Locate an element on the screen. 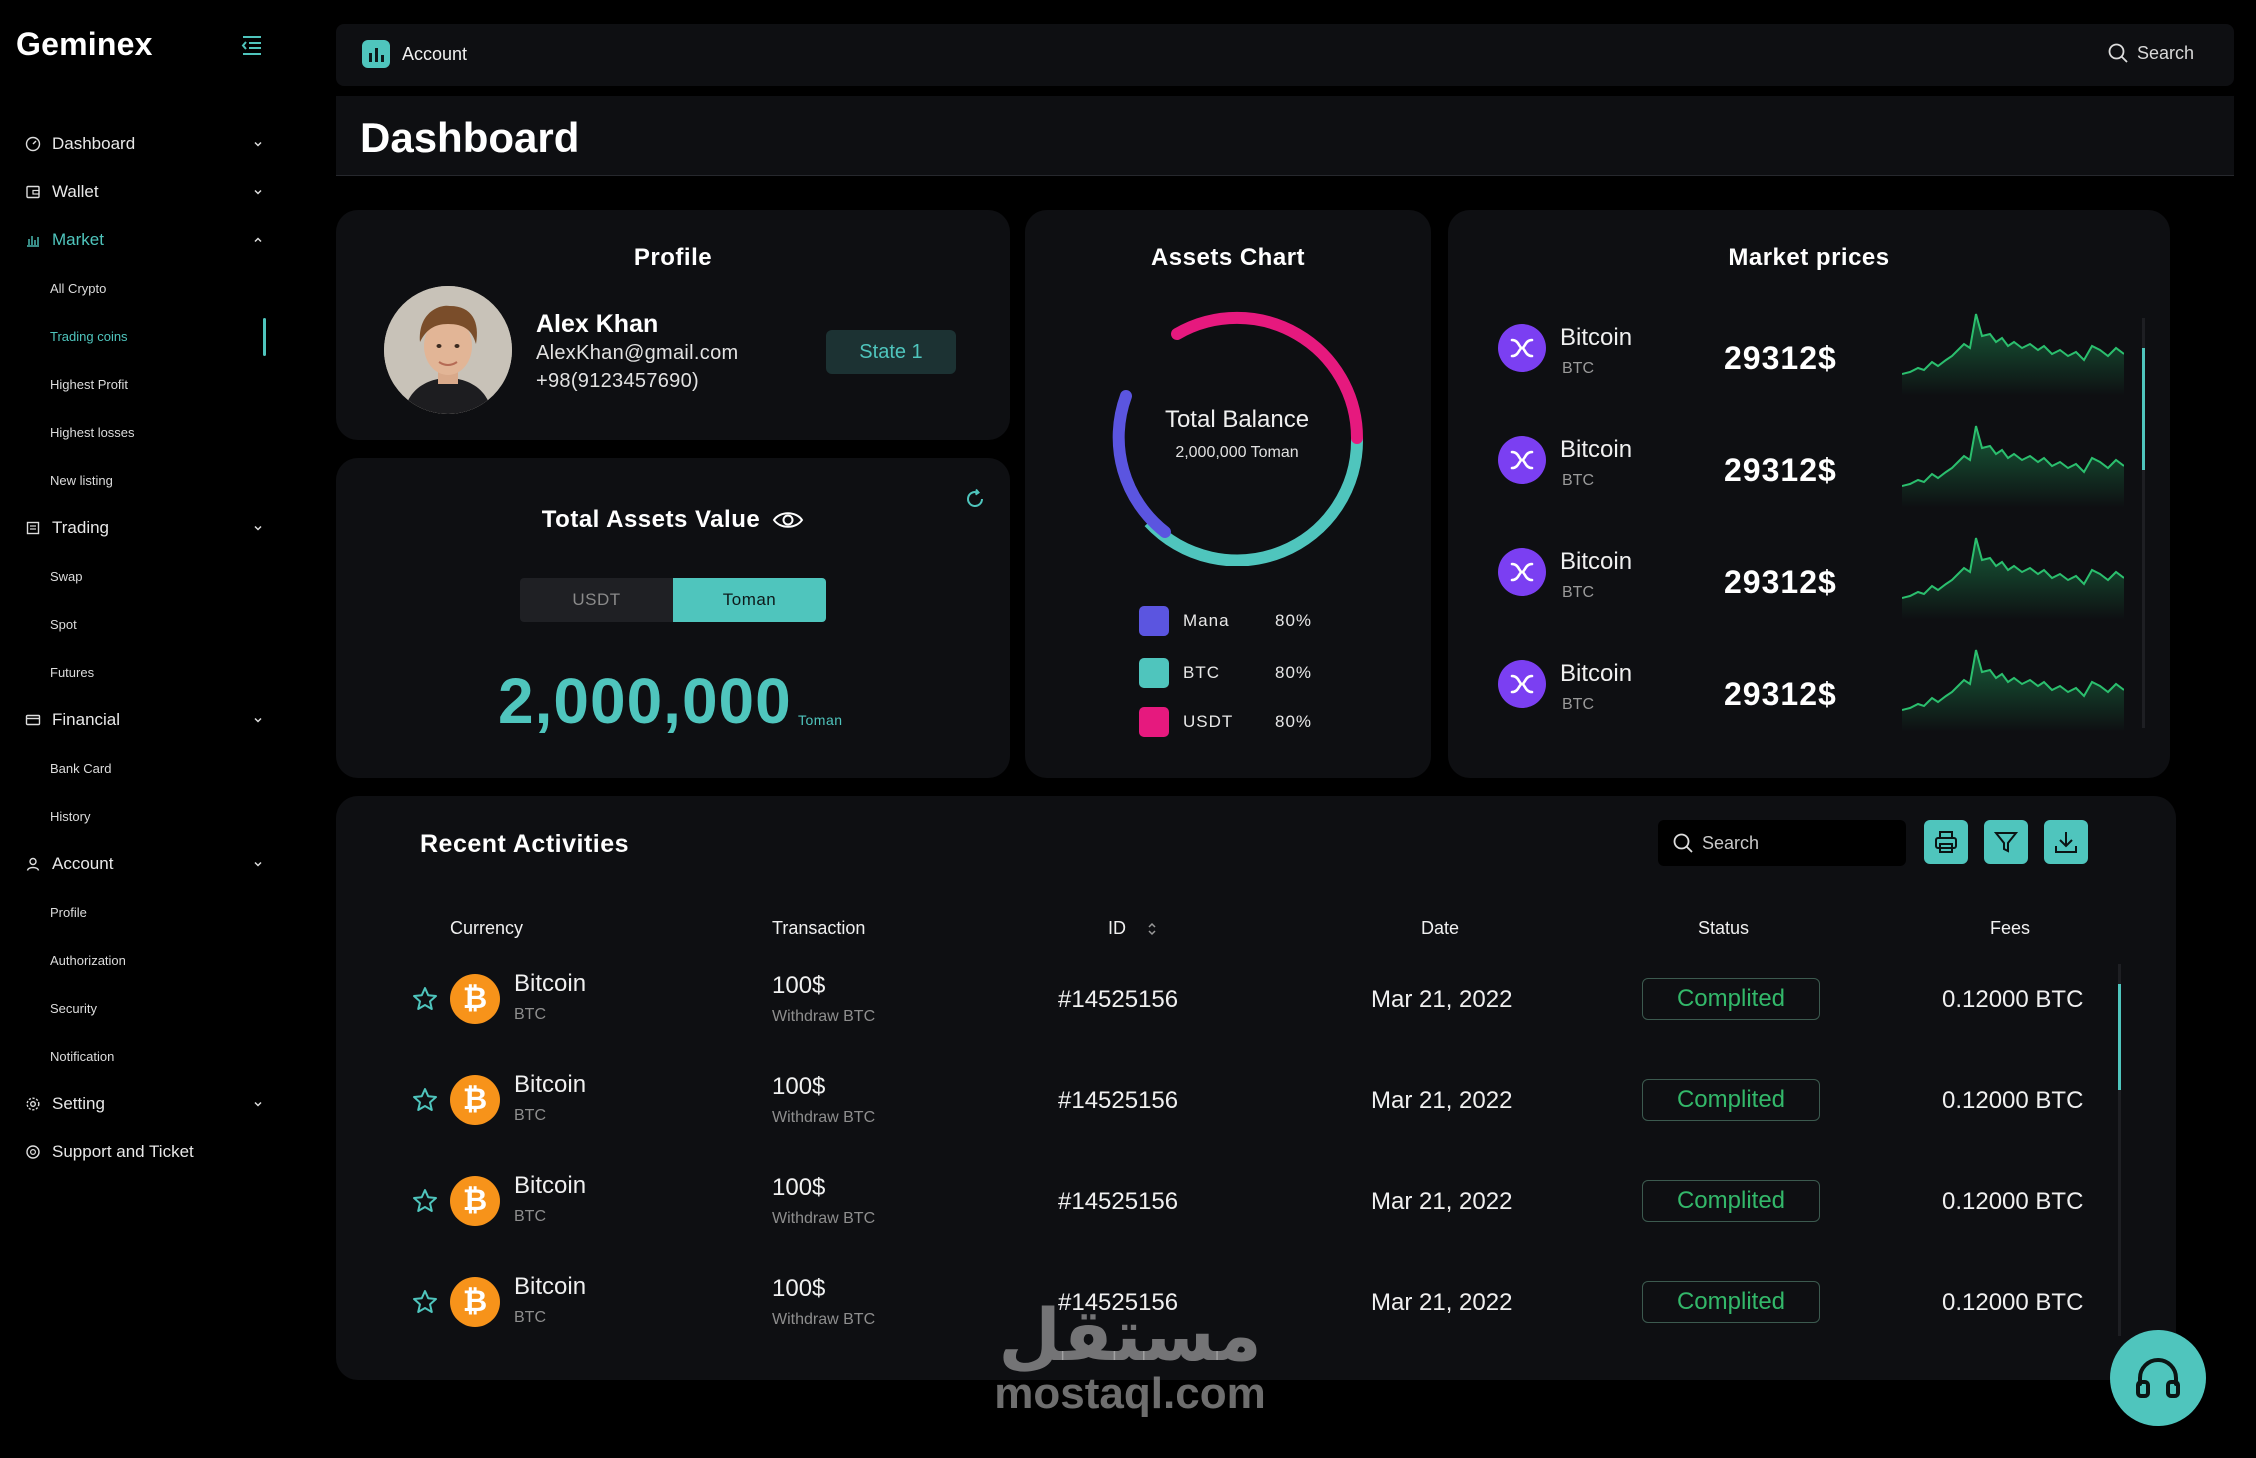 The image size is (2256, 1458). col-label: Status is located at coordinates (1724, 928).